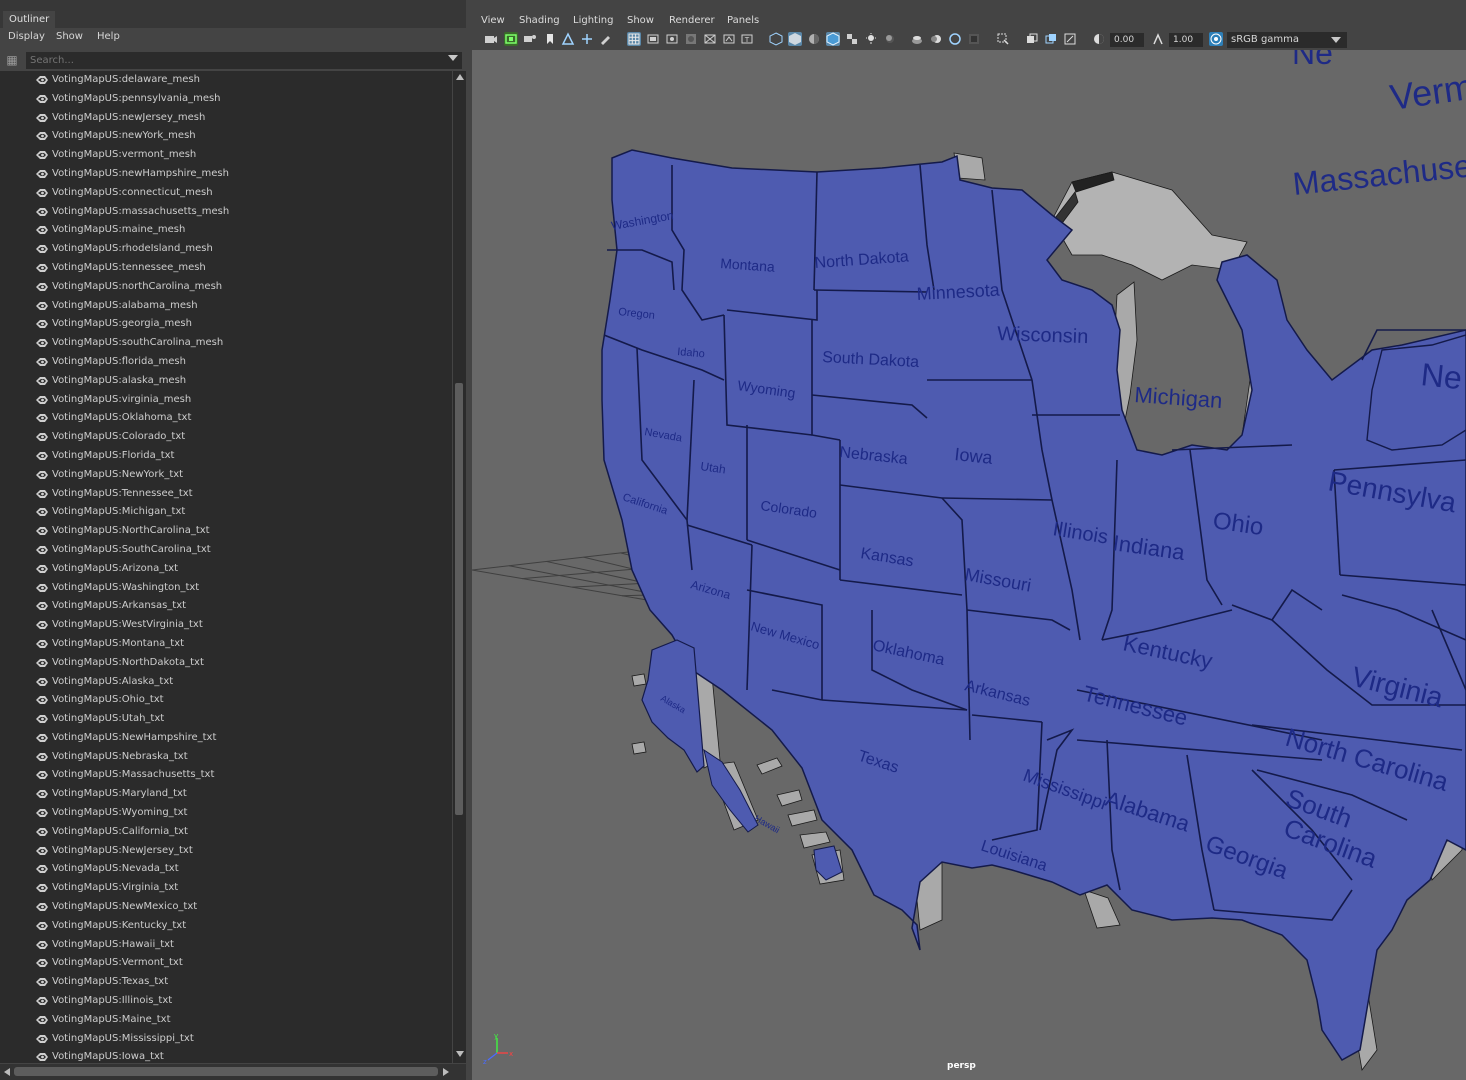 This screenshot has width=1466, height=1080. Describe the element at coordinates (226, 118) in the screenshot. I see `outliner-item: VotingMapUS:newJersey_mesh` at that location.